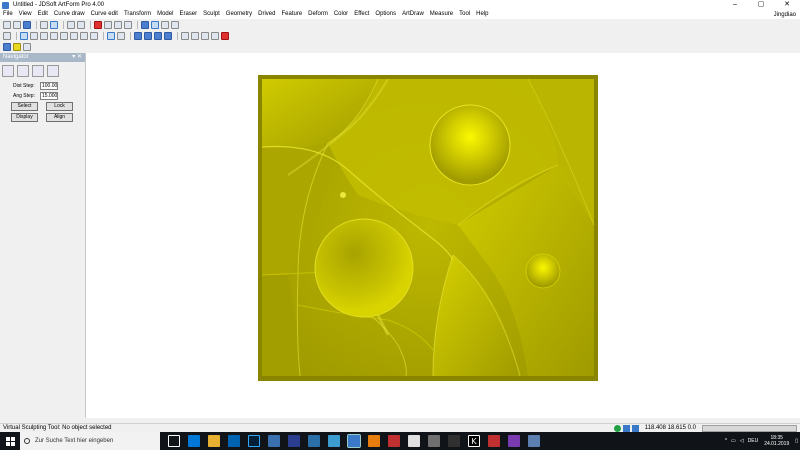 This screenshot has width=800, height=450. Describe the element at coordinates (188, 14) in the screenshot. I see `menu-eraser: Eraser` at that location.